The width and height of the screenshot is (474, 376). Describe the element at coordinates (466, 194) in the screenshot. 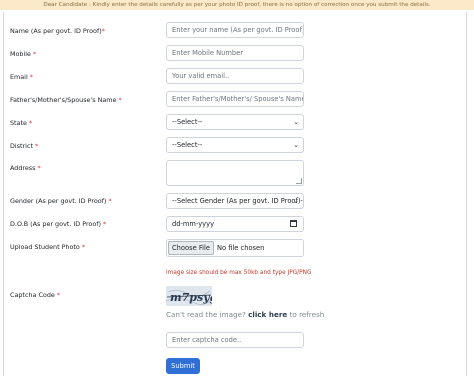

I see `form-border-right` at that location.